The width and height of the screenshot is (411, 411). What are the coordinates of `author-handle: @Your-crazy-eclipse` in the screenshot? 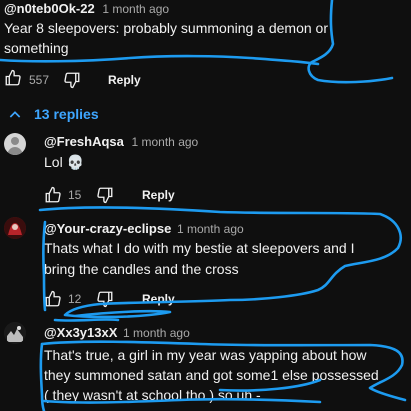 It's located at (107, 228).